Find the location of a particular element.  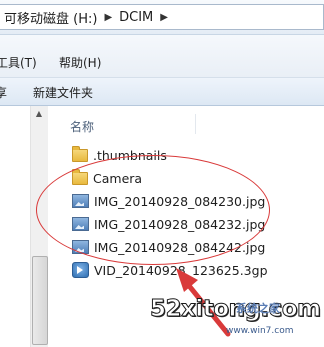

watermark-subtitle: 系统之家 is located at coordinates (258, 308).